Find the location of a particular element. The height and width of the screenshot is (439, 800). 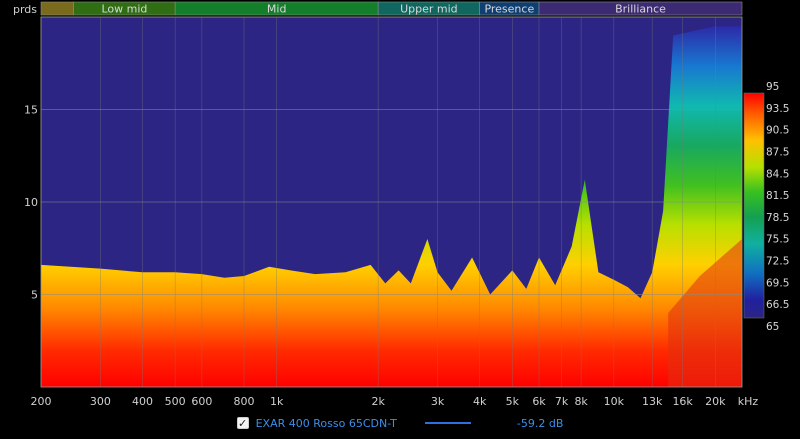

y-tick-label-1: 10 is located at coordinates (31, 202).